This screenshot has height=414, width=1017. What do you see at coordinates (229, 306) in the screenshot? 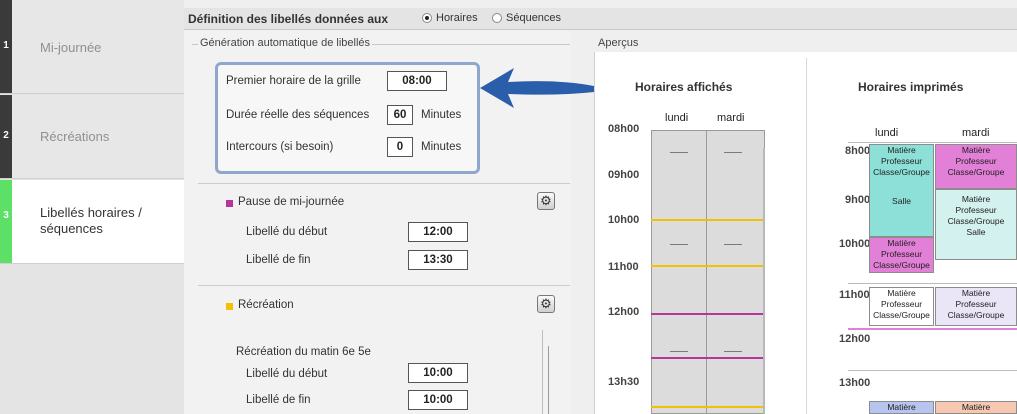
I see `recreation-marker-icon` at bounding box center [229, 306].